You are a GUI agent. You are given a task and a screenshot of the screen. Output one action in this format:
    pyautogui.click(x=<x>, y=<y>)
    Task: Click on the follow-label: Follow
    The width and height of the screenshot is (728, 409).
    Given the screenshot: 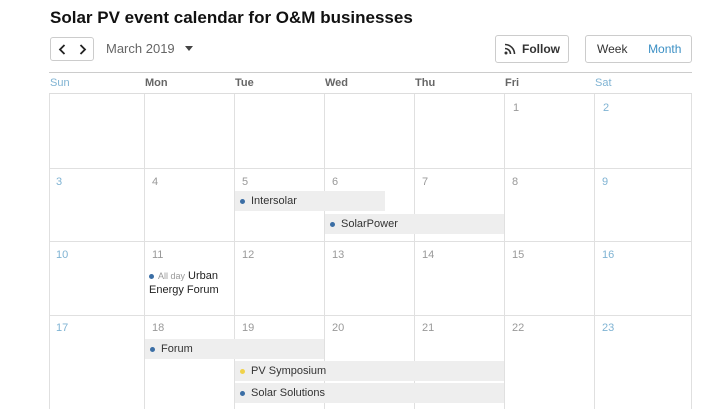 What is the action you would take?
    pyautogui.click(x=541, y=49)
    